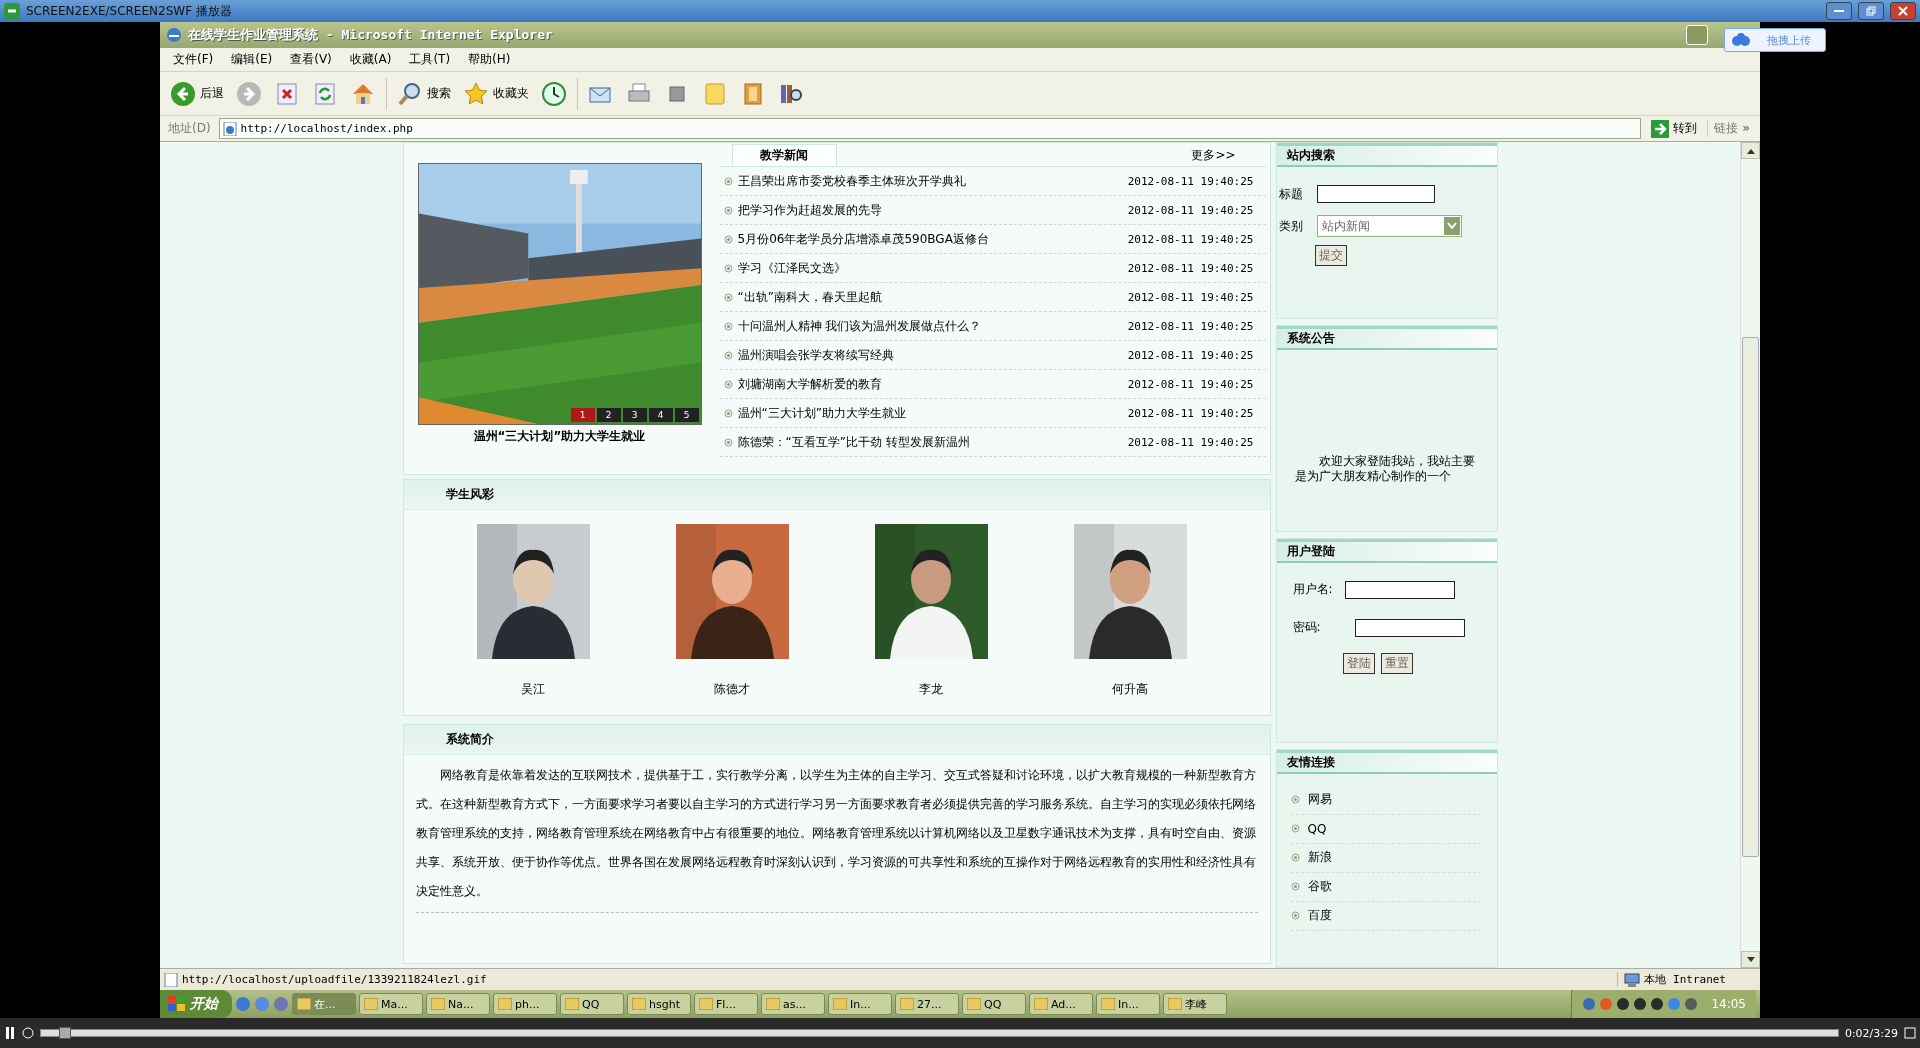 This screenshot has height=1048, width=1920. What do you see at coordinates (64, 1033) in the screenshot?
I see `seek-thumb` at bounding box center [64, 1033].